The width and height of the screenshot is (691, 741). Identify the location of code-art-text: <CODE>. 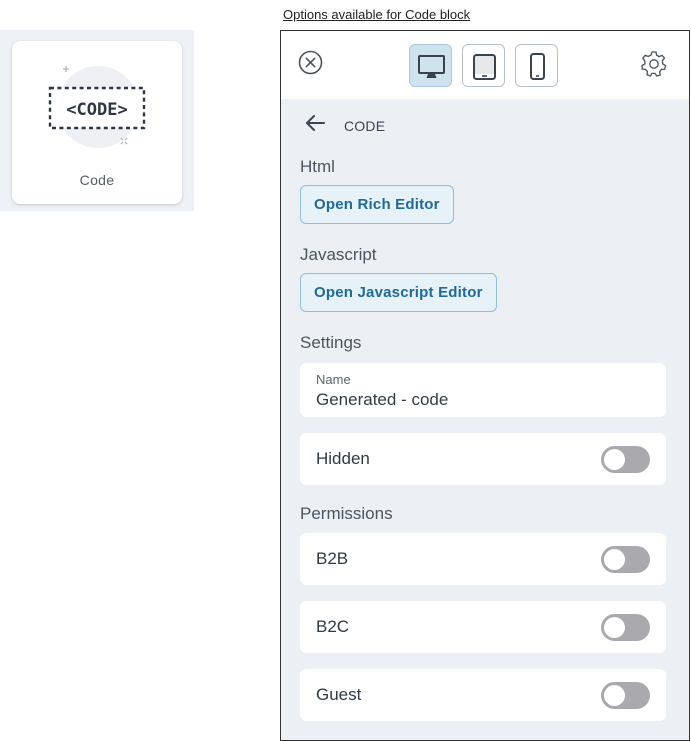
(96, 110).